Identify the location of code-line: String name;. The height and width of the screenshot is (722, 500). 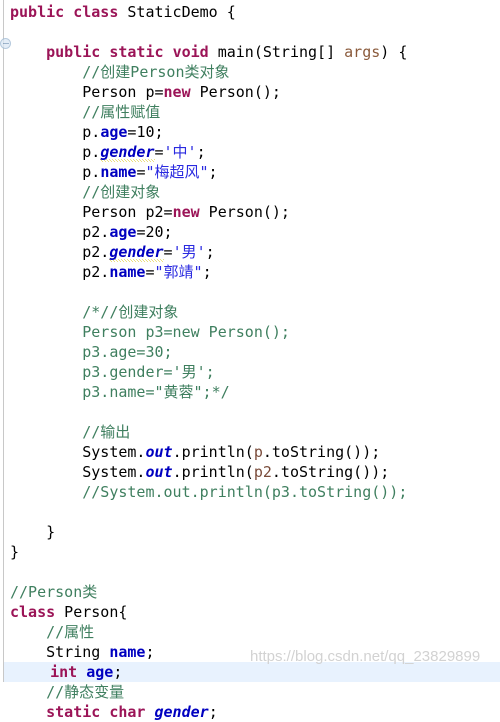
(250, 652).